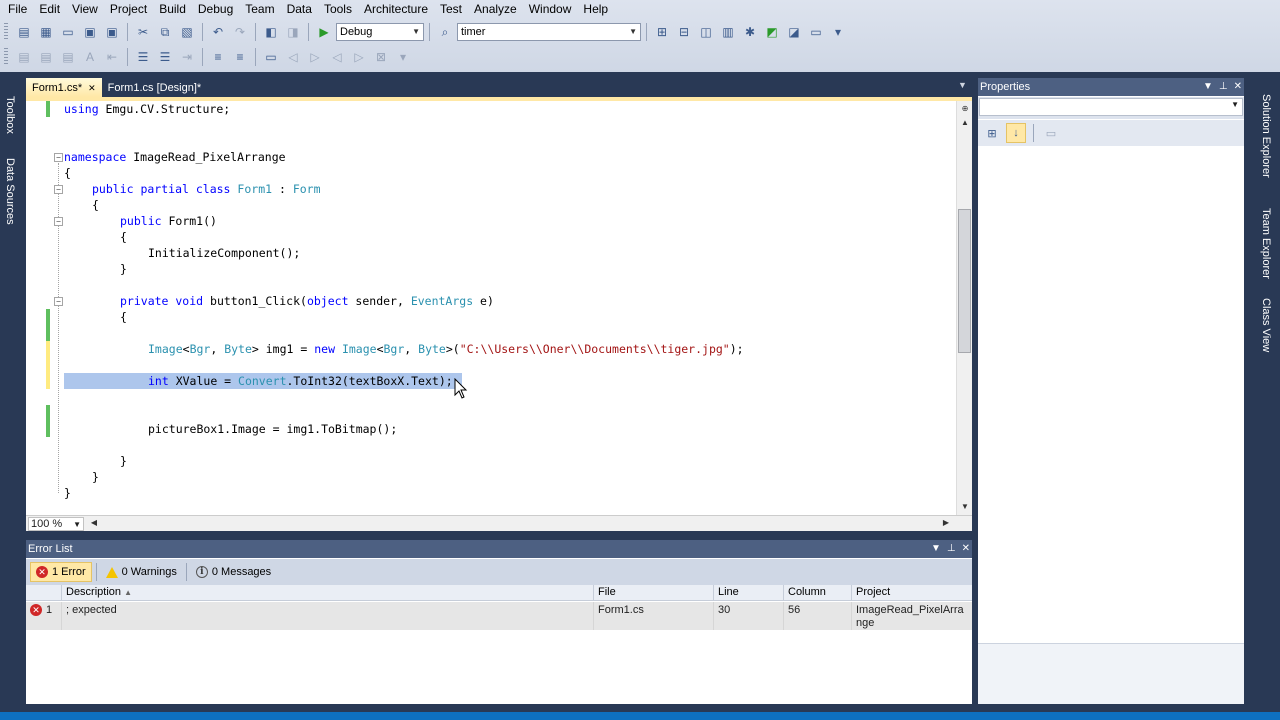 The image size is (1280, 720). What do you see at coordinates (187, 32) in the screenshot?
I see `paste-icon: ▧` at bounding box center [187, 32].